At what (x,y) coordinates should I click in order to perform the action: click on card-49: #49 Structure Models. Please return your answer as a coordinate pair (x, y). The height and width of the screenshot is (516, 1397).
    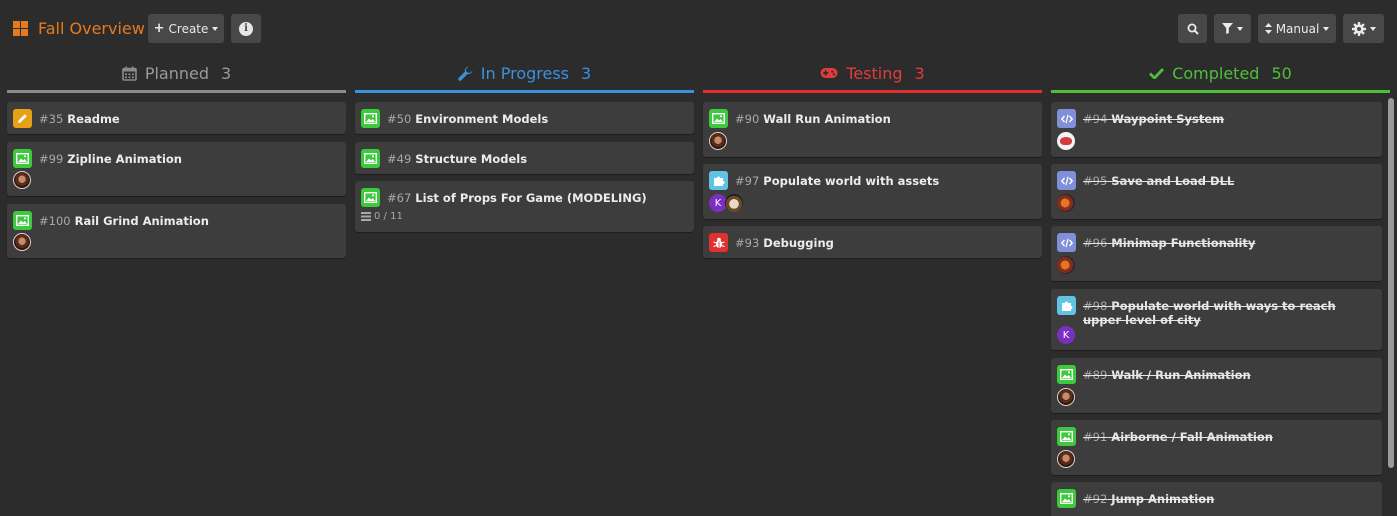
    Looking at the image, I should click on (524, 158).